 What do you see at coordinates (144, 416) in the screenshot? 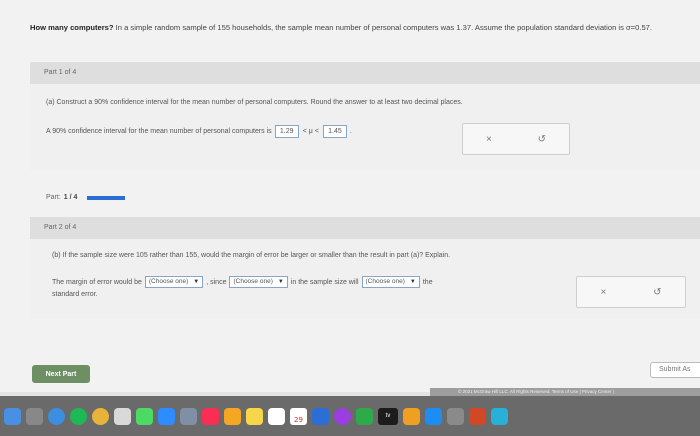
I see `messages-icon` at bounding box center [144, 416].